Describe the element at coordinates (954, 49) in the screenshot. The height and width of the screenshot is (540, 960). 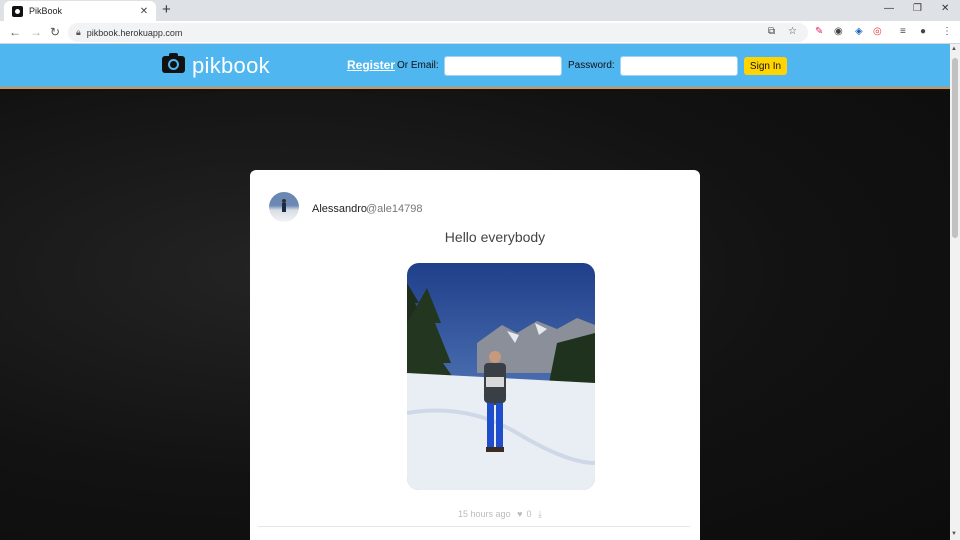
I see `scroll-up-icon: ▲` at that location.